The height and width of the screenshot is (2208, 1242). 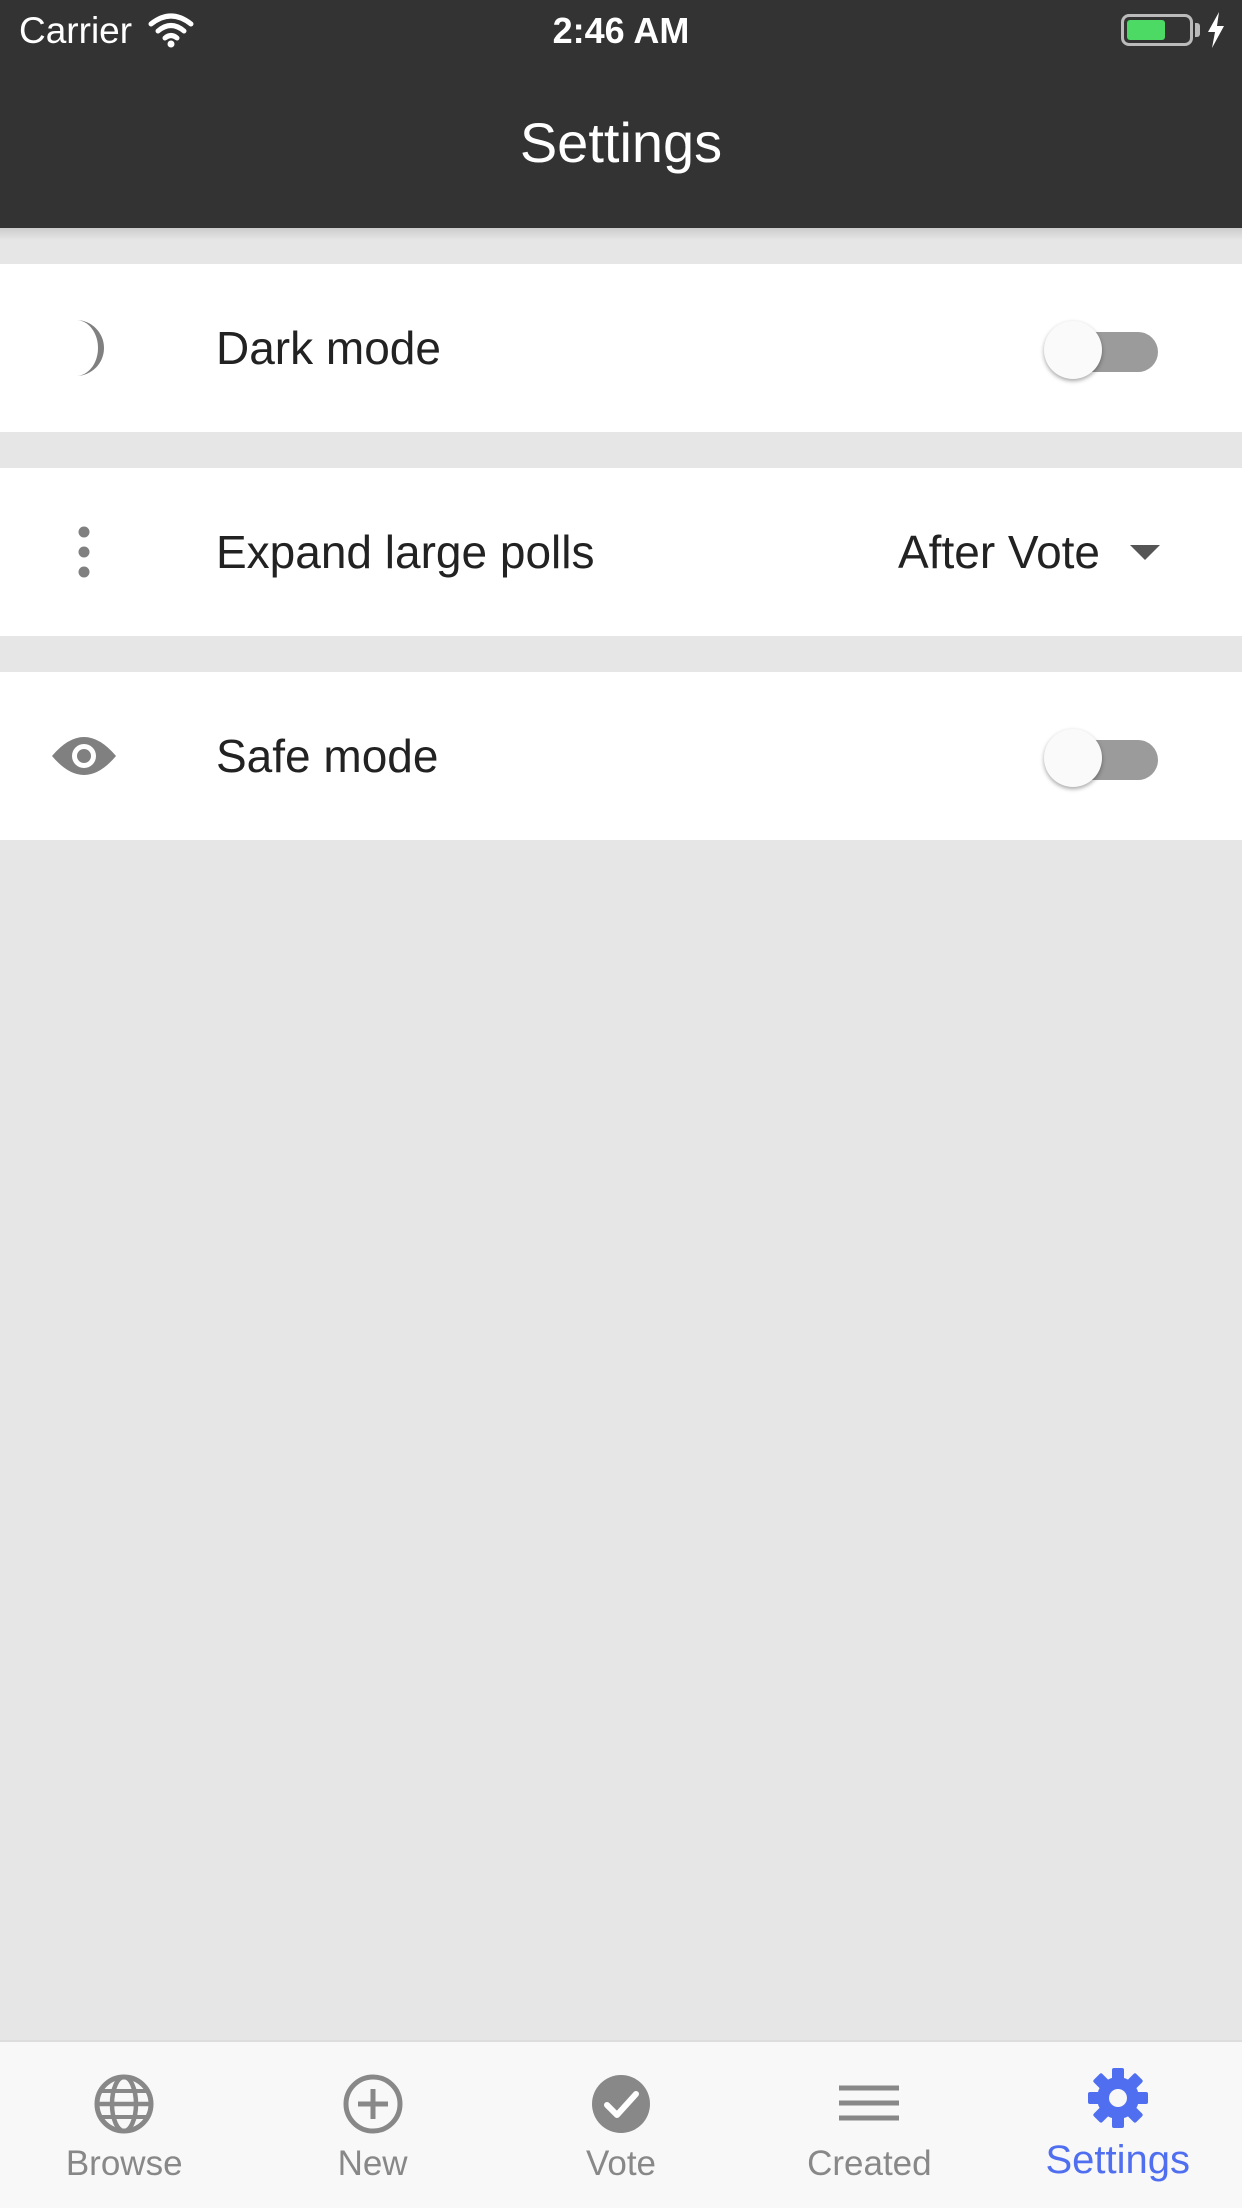 I want to click on tab-created-label: Created, so click(x=869, y=2163).